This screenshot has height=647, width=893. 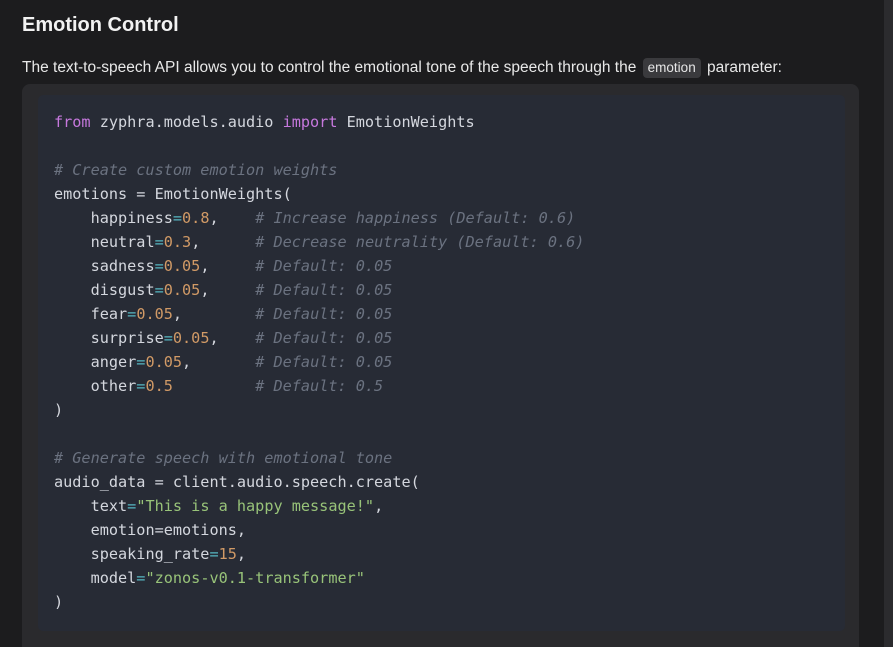 I want to click on weight-param: other, so click(x=113, y=386).